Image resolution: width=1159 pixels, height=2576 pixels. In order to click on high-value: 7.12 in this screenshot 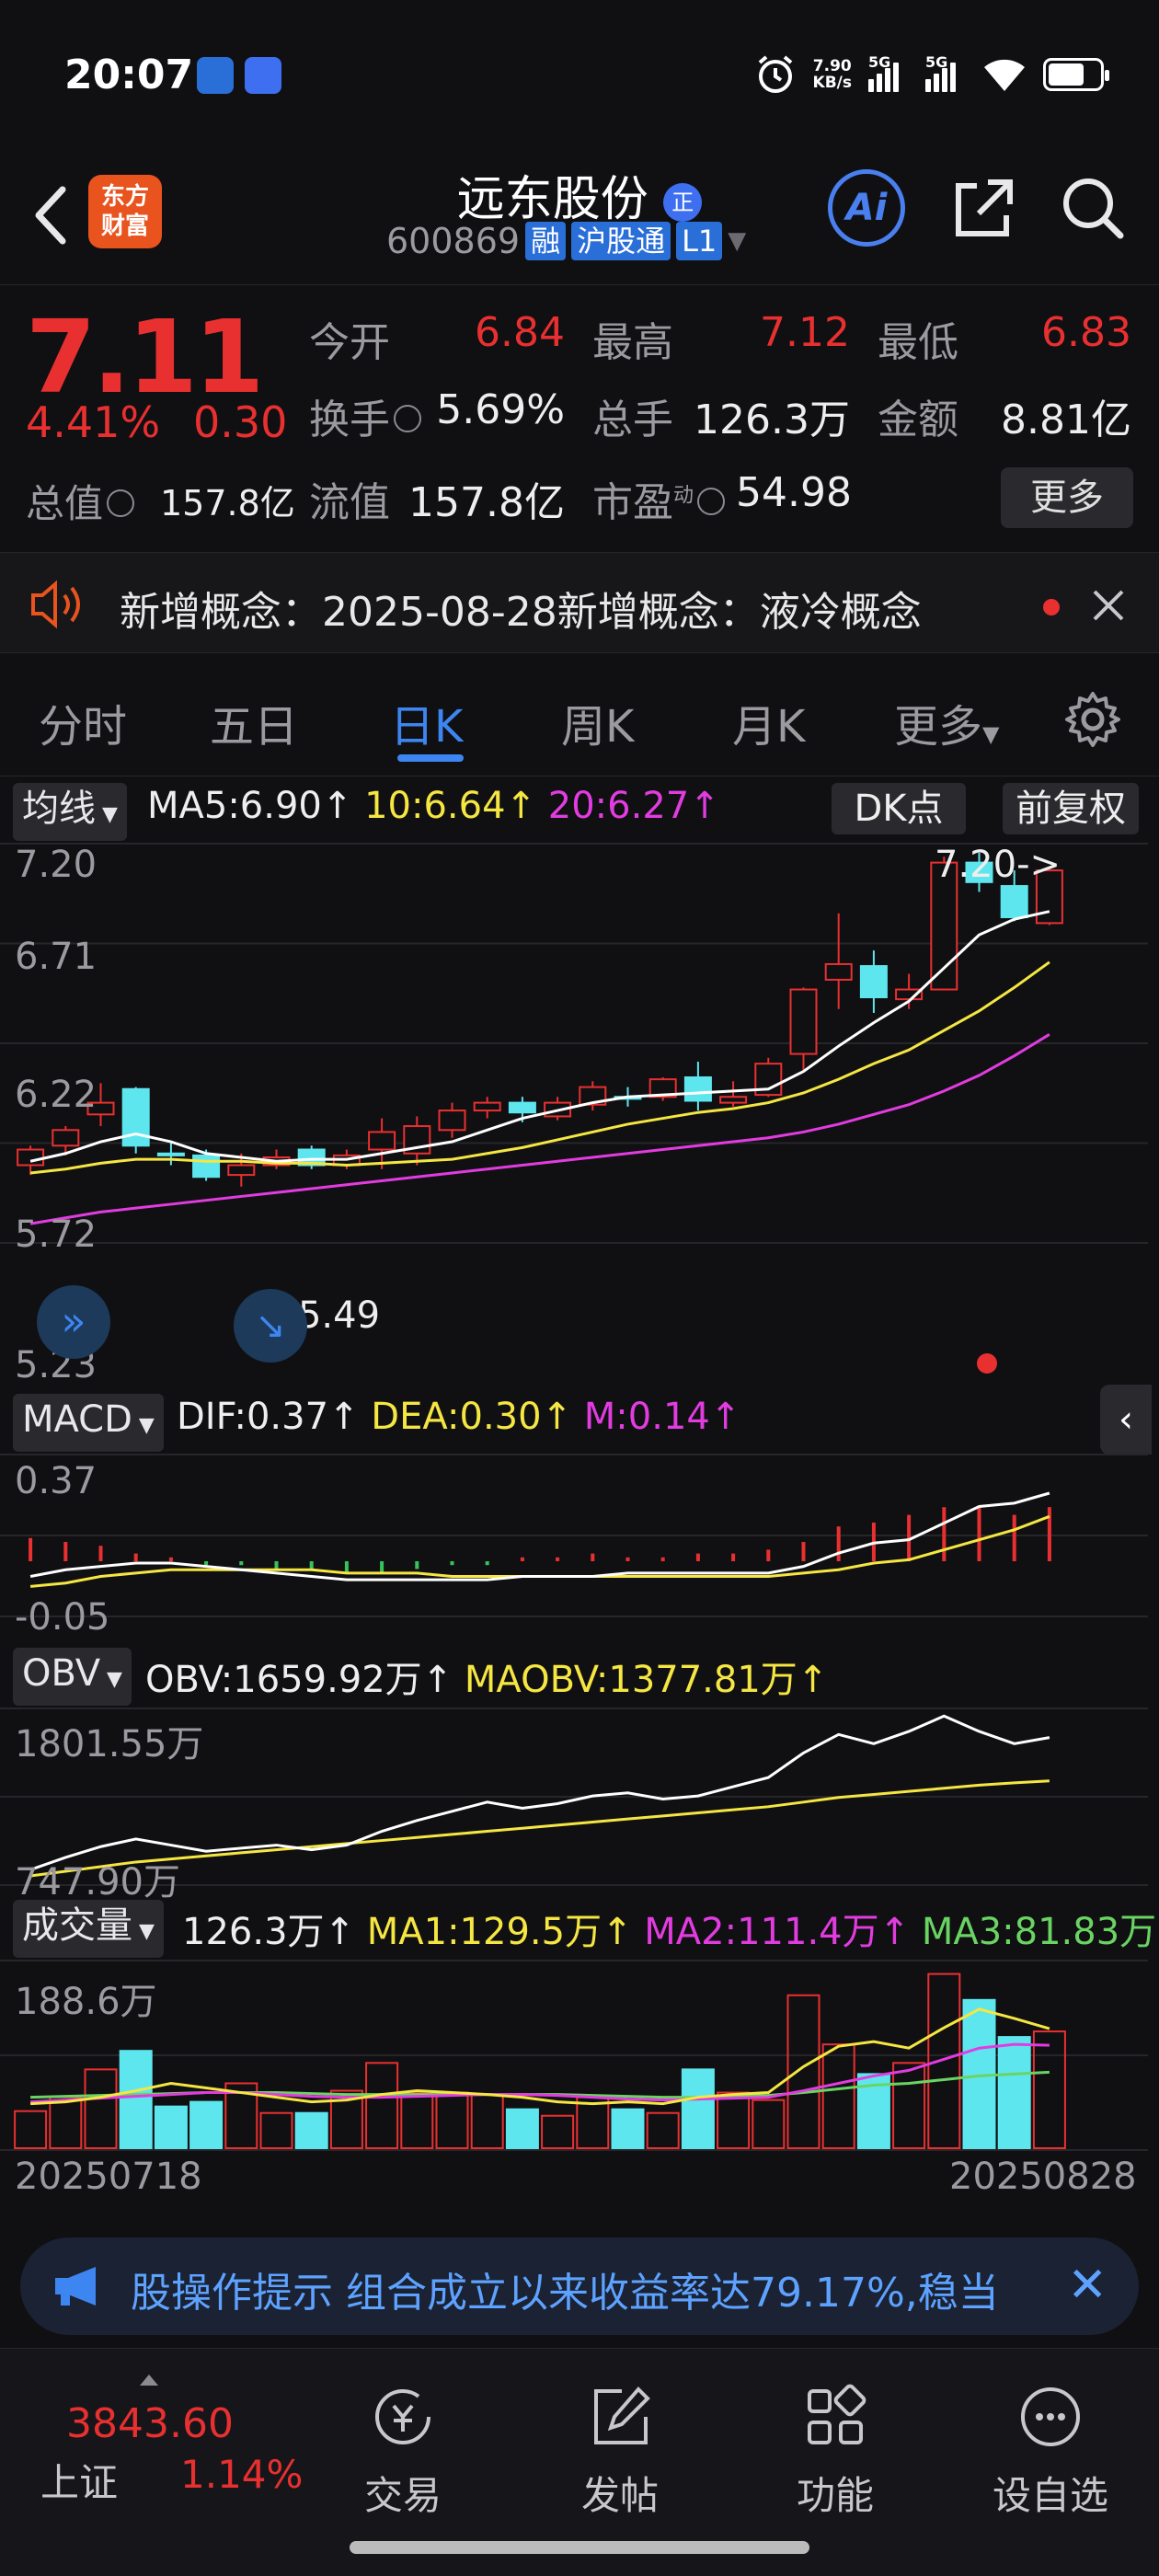, I will do `click(805, 332)`.